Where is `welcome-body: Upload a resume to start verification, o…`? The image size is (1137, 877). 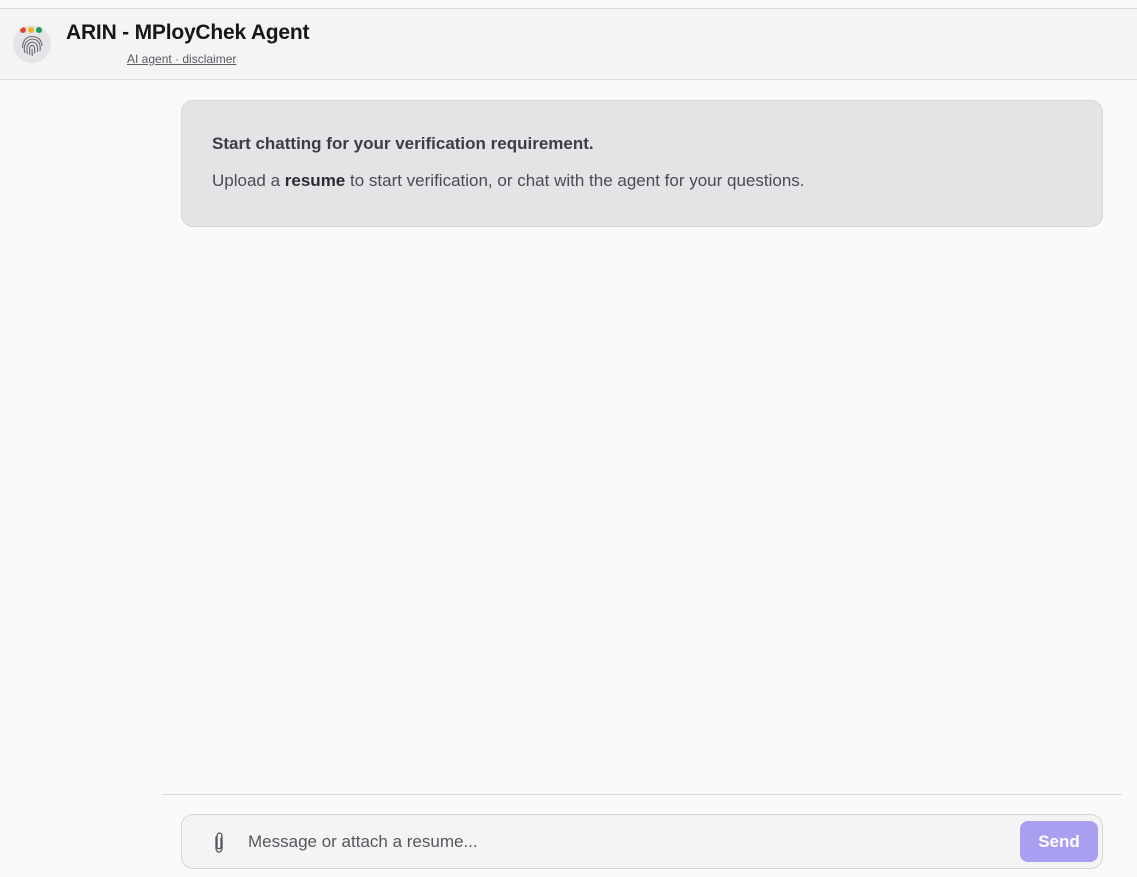
welcome-body: Upload a resume to start verification, o… is located at coordinates (642, 181).